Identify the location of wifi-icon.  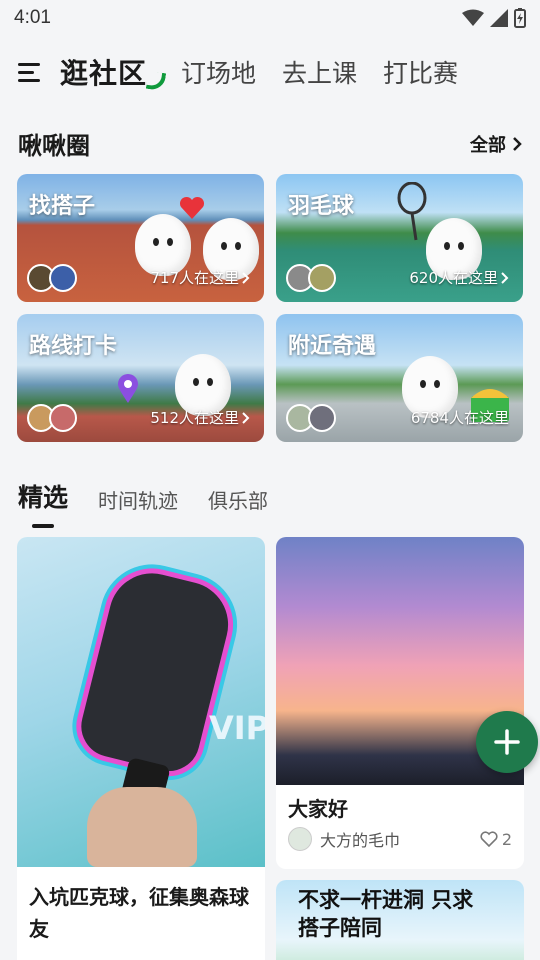
(473, 17).